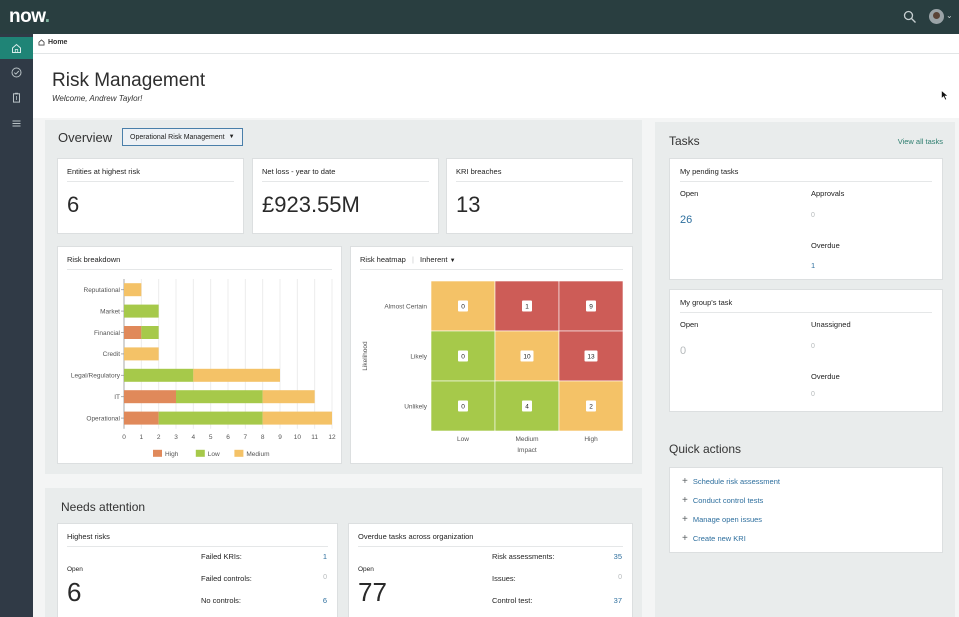 The height and width of the screenshot is (617, 959). Describe the element at coordinates (280, 437) in the screenshot. I see `x-tick-label: 9` at that location.